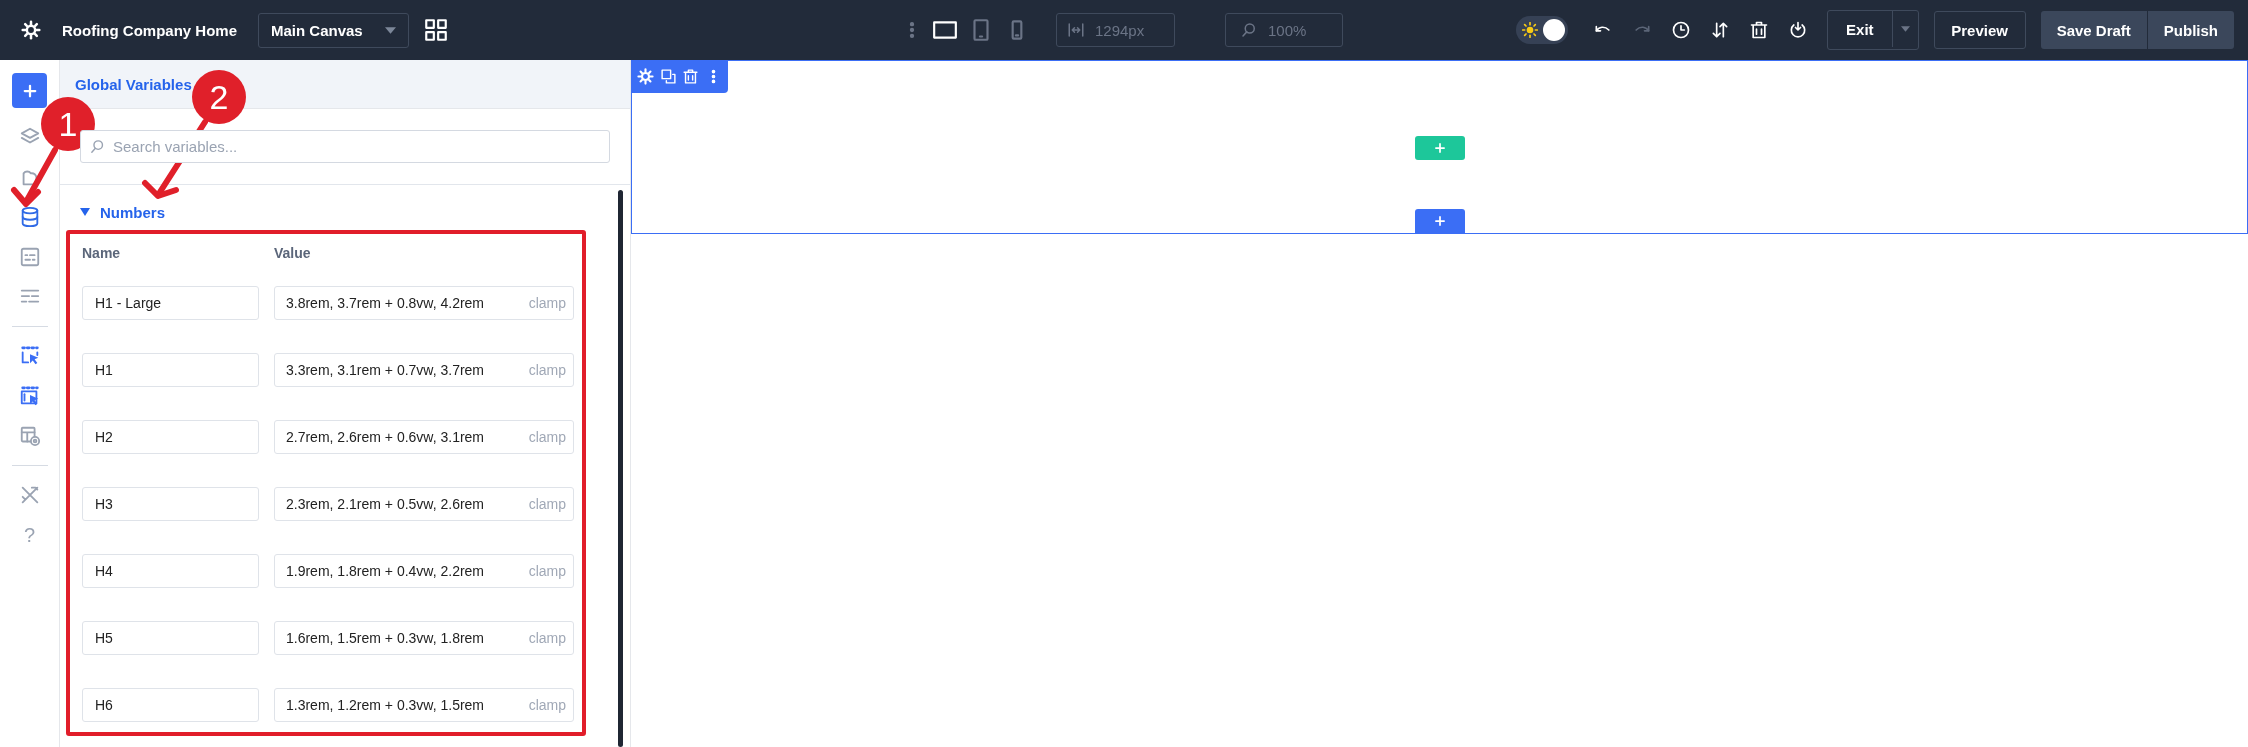  What do you see at coordinates (29, 90) in the screenshot?
I see `add-button` at bounding box center [29, 90].